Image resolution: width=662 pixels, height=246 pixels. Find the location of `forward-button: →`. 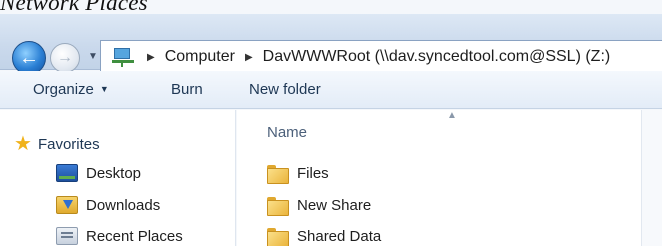

forward-button: → is located at coordinates (65, 58).